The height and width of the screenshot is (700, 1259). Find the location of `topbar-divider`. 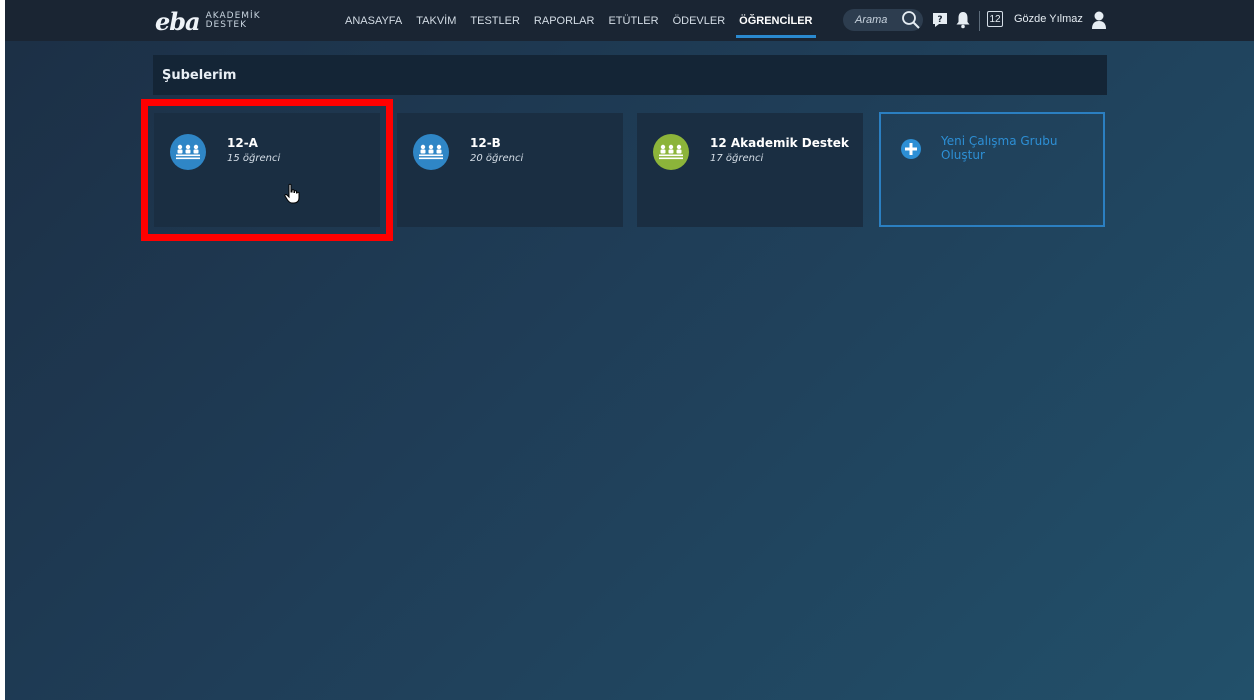

topbar-divider is located at coordinates (979, 21).